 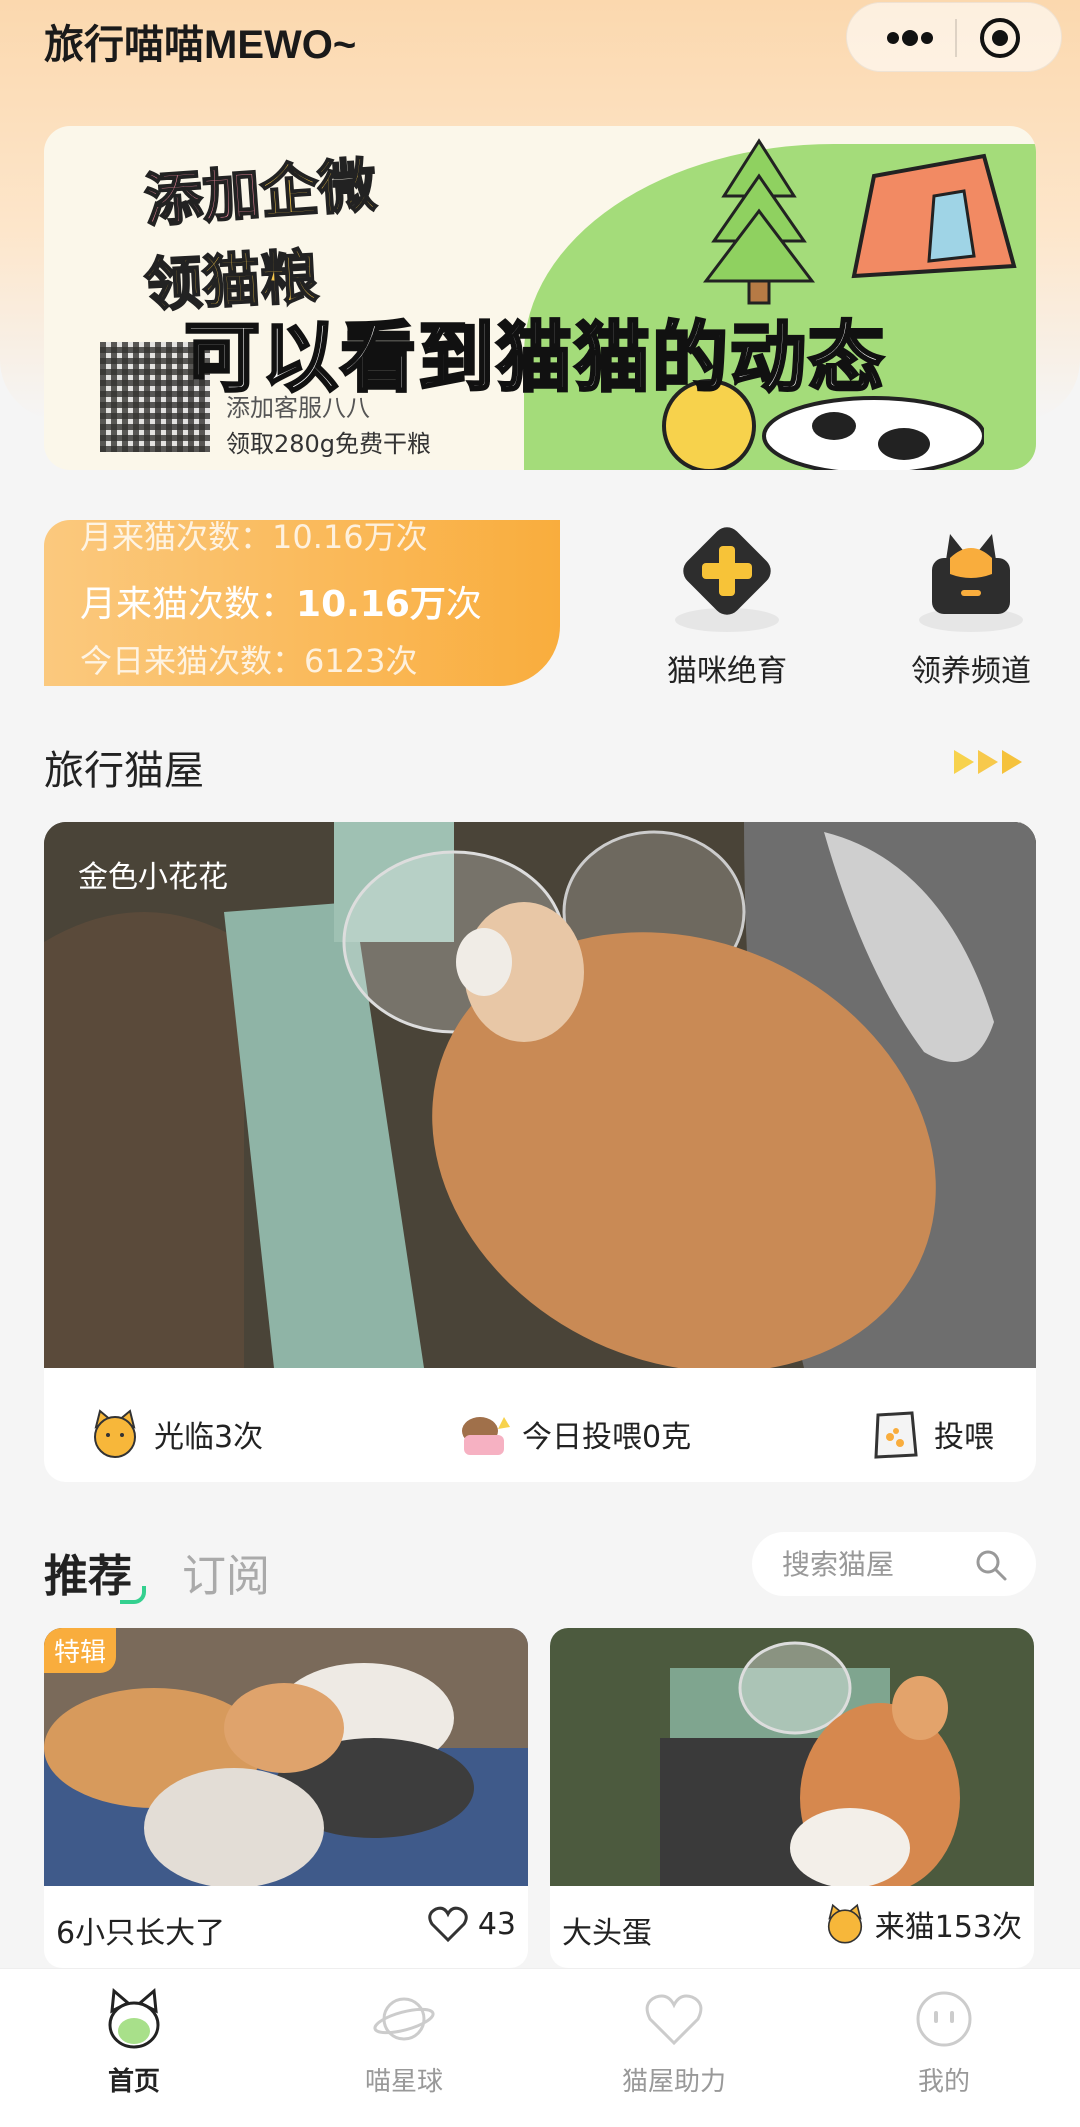 What do you see at coordinates (175, 1434) in the screenshot?
I see `visit-count: 光临3次` at bounding box center [175, 1434].